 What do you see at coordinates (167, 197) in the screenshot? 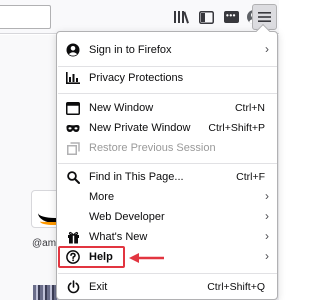
I see `menu-item-more: More ›` at bounding box center [167, 197].